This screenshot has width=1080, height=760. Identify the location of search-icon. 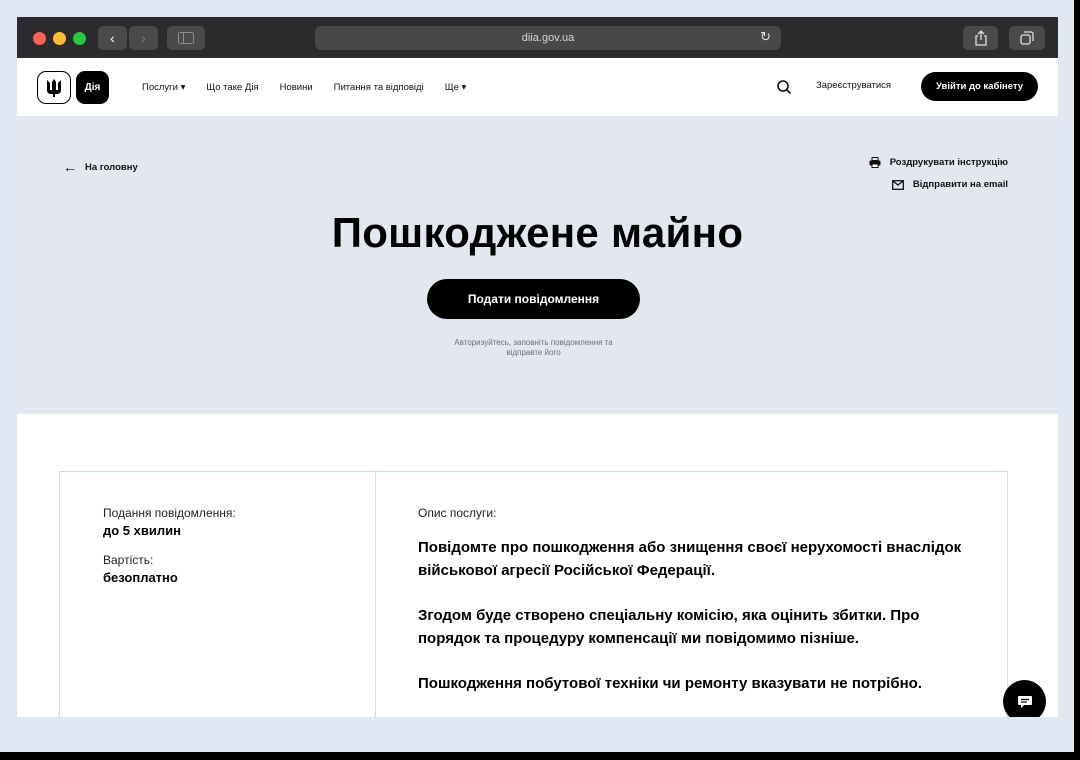
(784, 87).